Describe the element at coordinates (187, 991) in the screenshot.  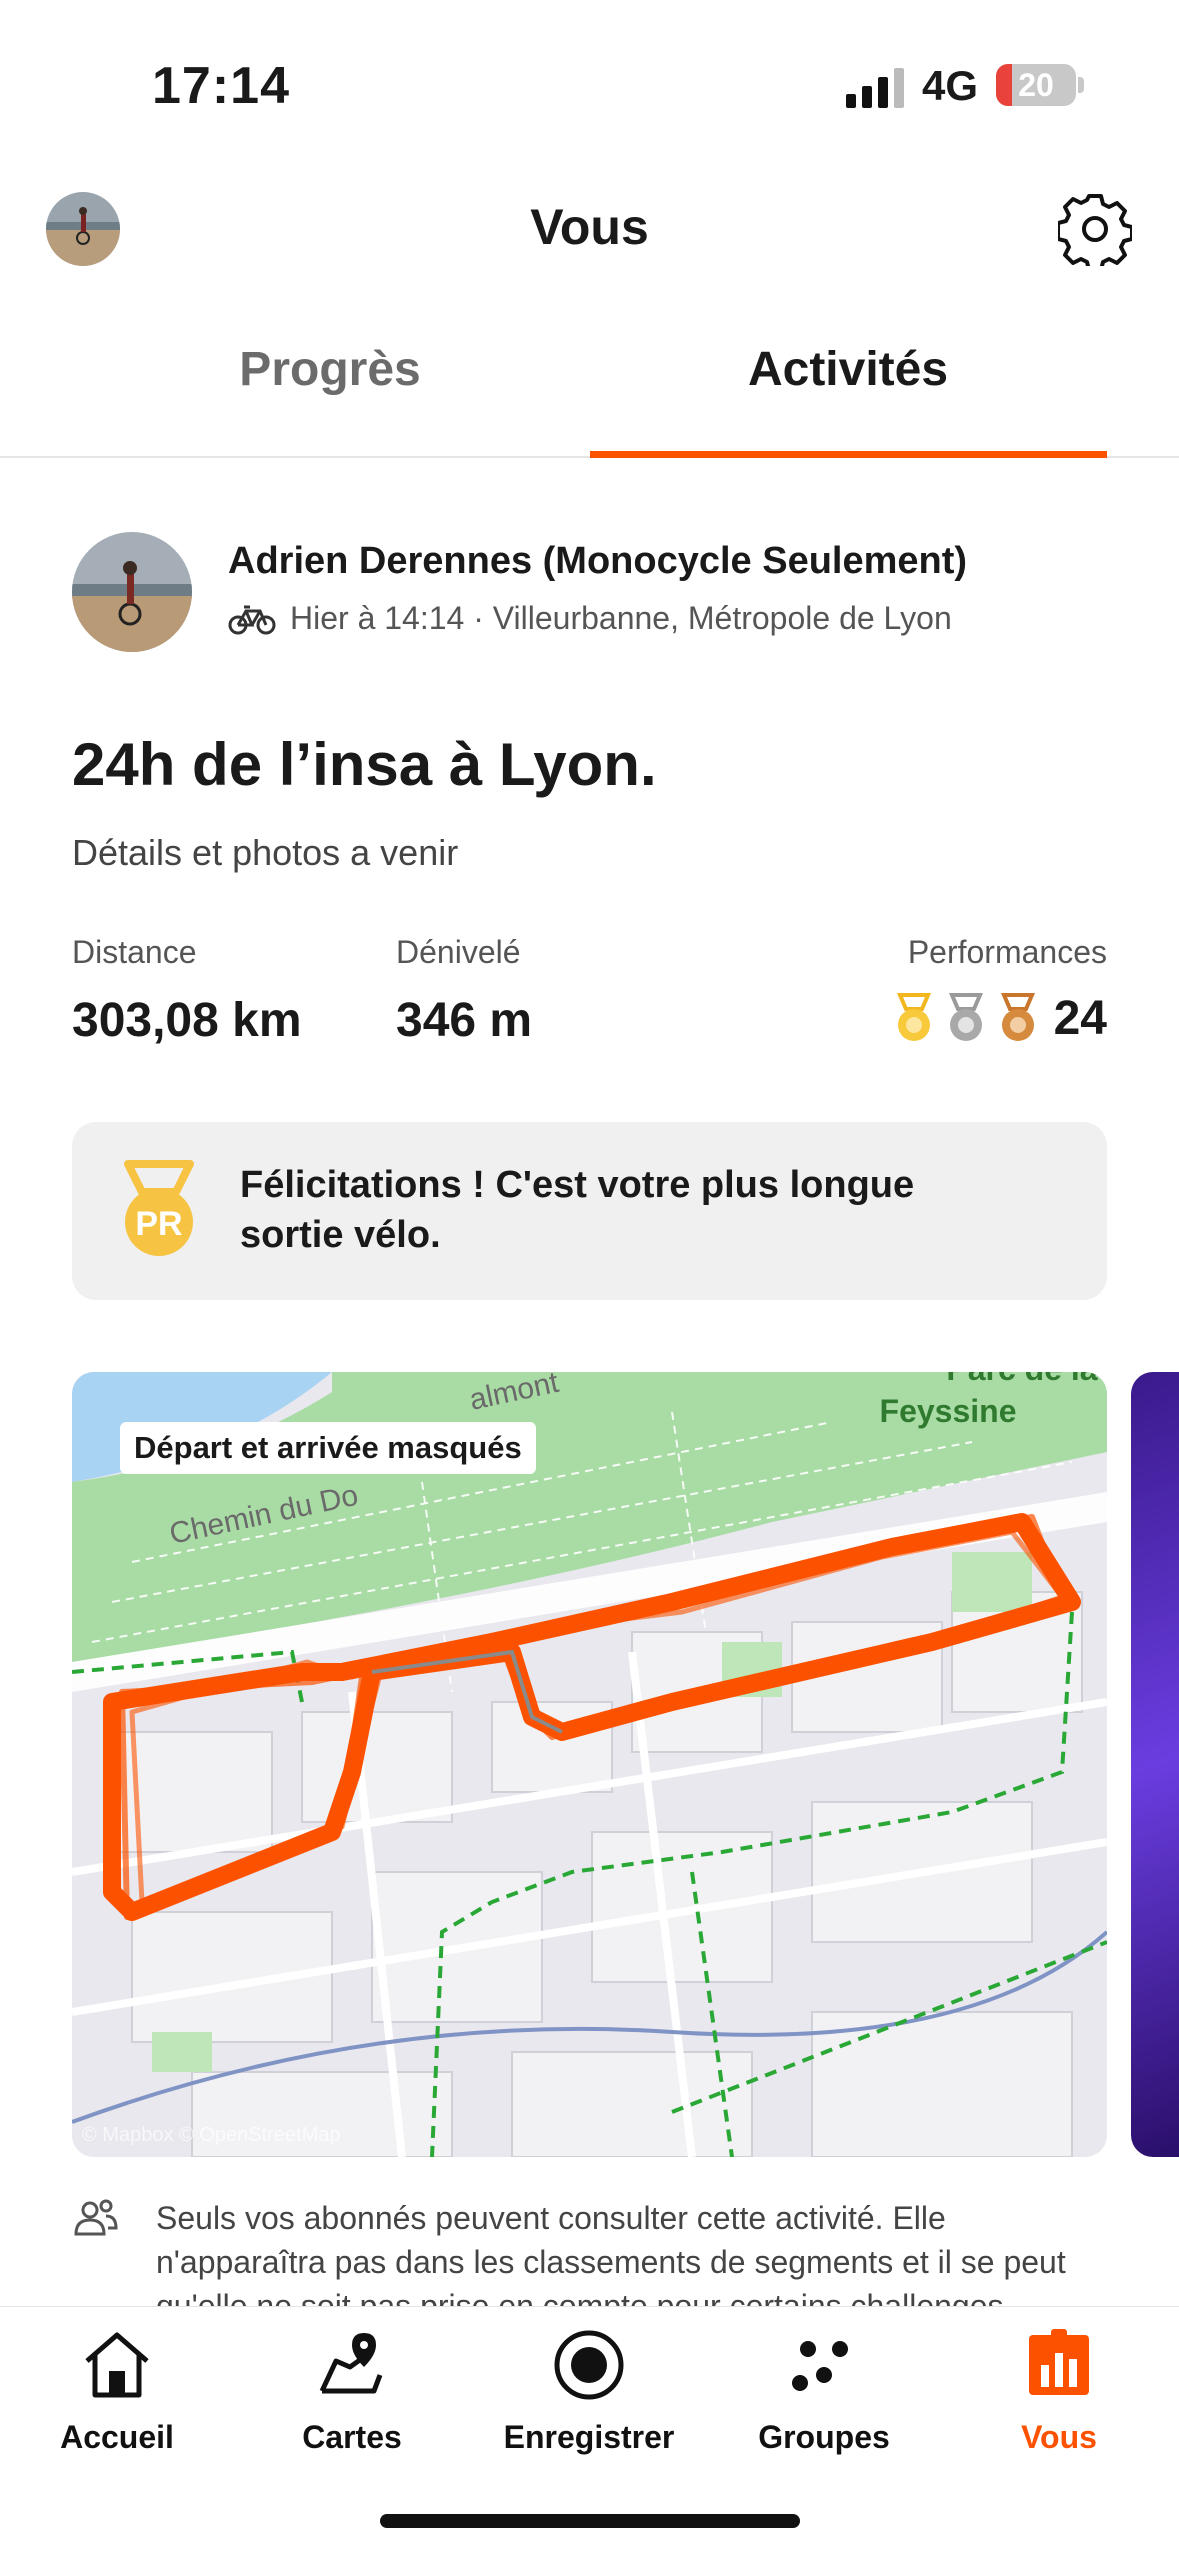
I see `stat-distance: Distance 303,08 km` at that location.